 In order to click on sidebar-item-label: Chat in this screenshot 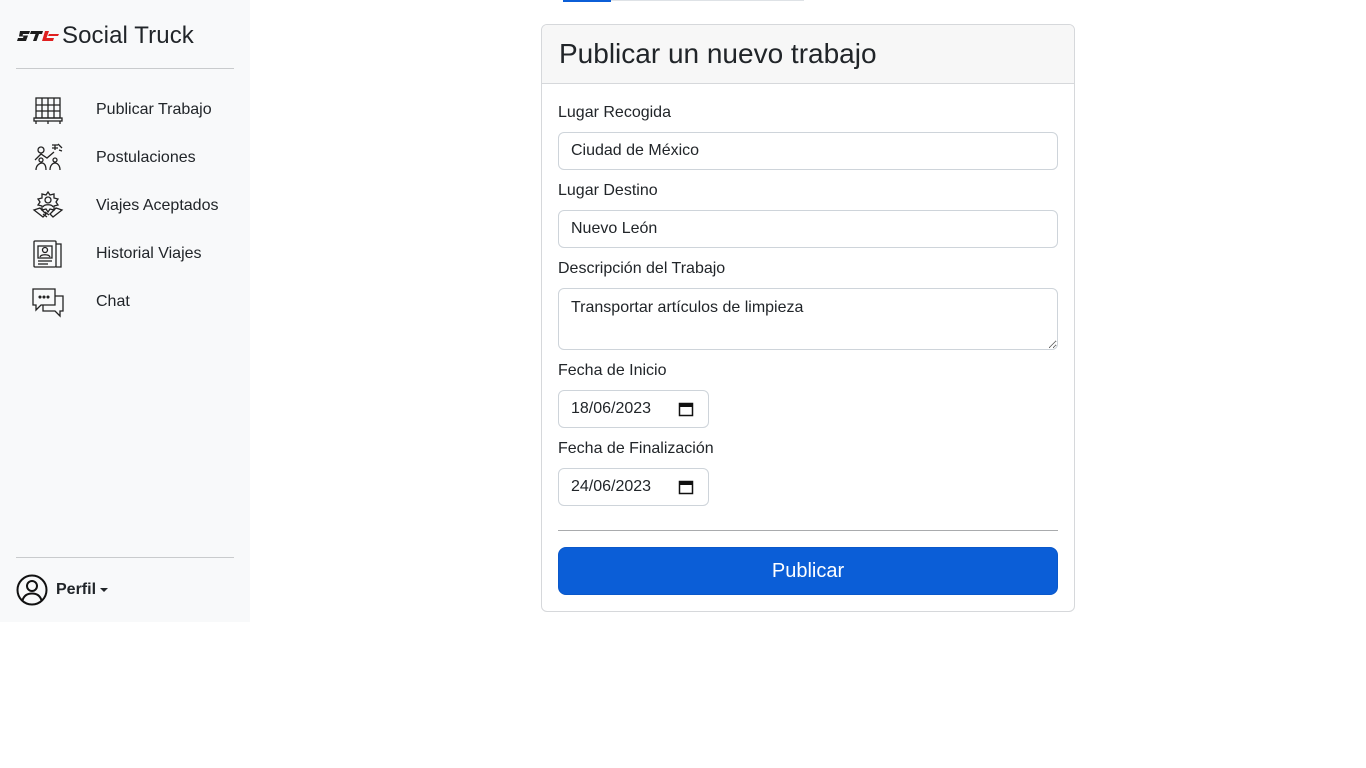, I will do `click(113, 301)`.